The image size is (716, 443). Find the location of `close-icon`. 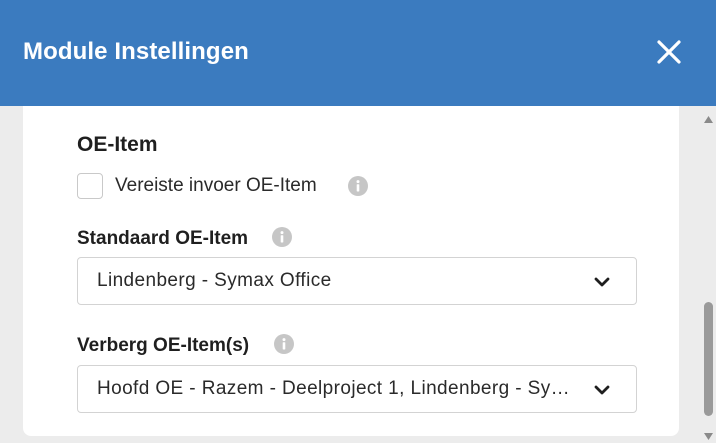

close-icon is located at coordinates (669, 52).